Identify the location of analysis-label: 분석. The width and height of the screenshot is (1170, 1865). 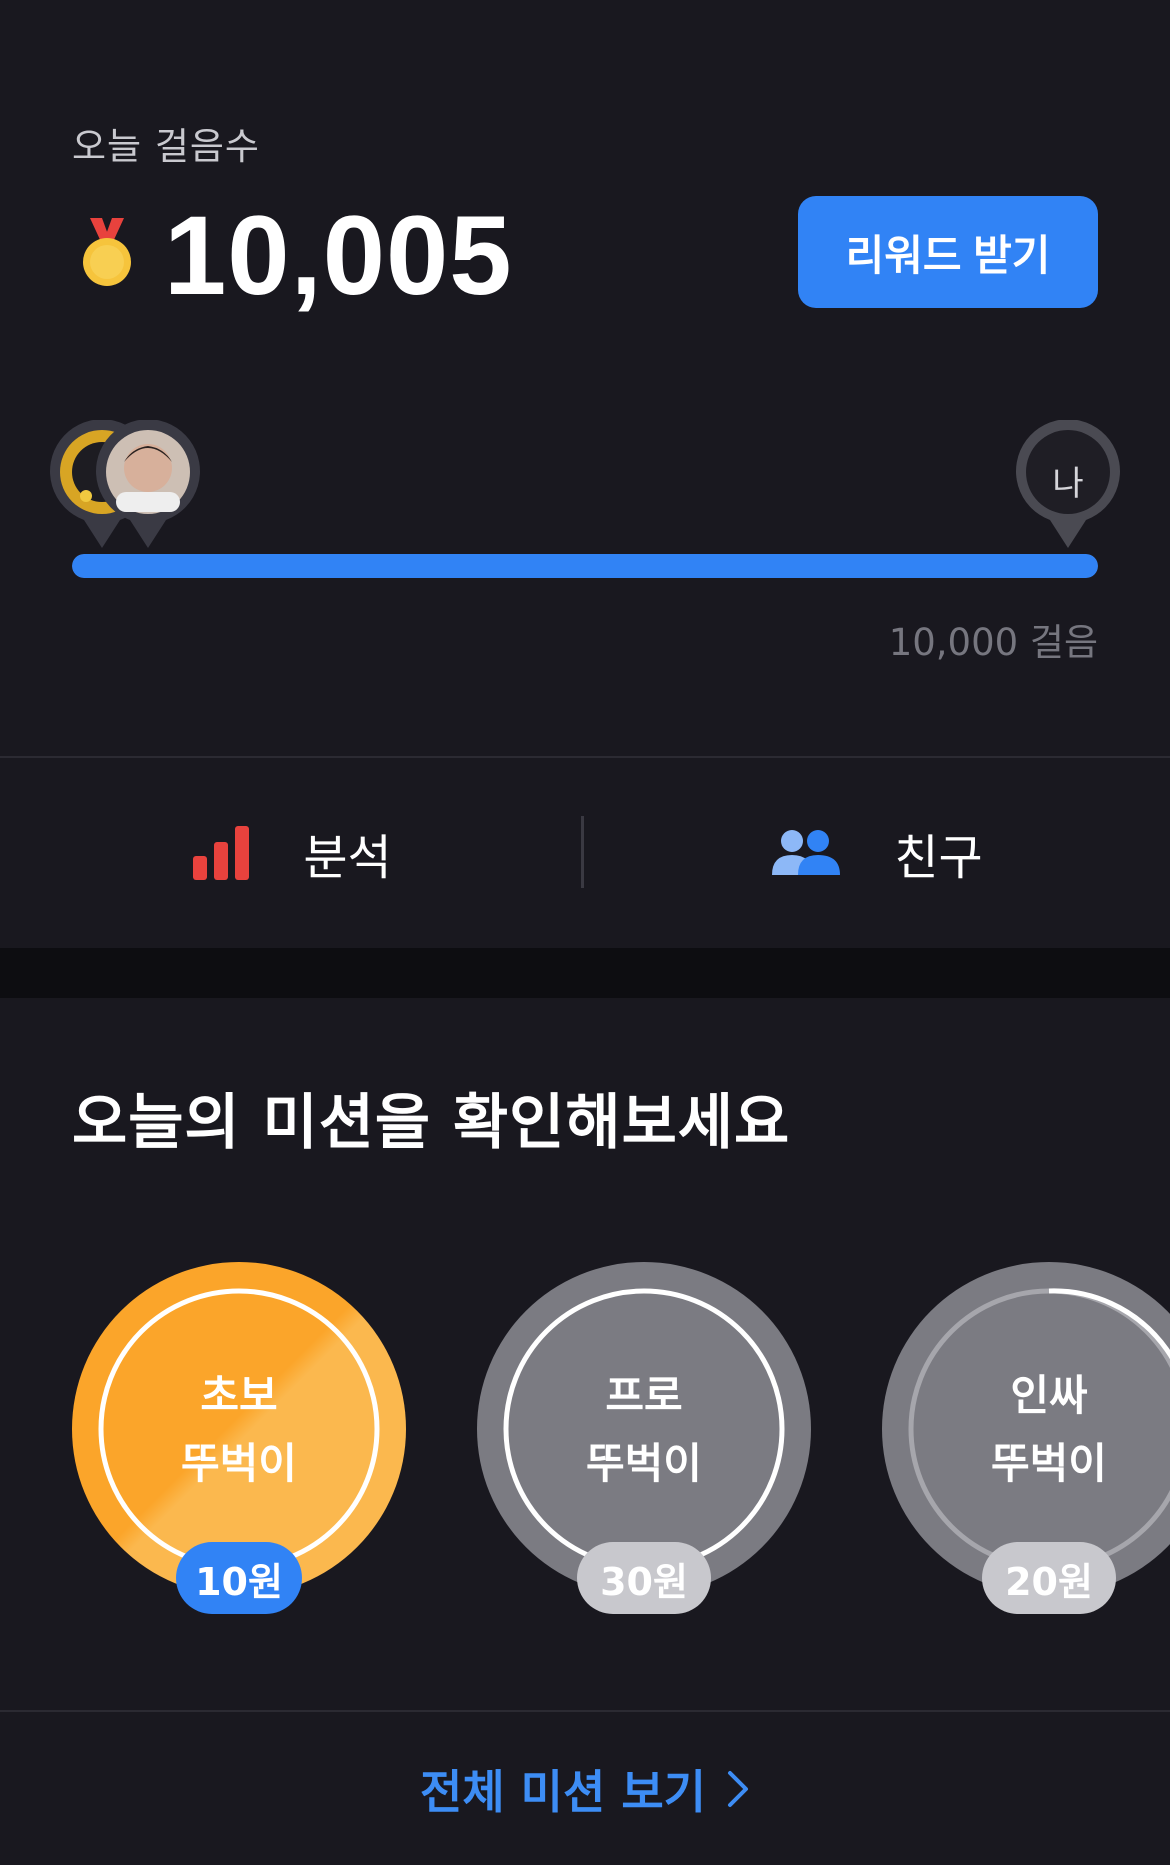
(347, 858).